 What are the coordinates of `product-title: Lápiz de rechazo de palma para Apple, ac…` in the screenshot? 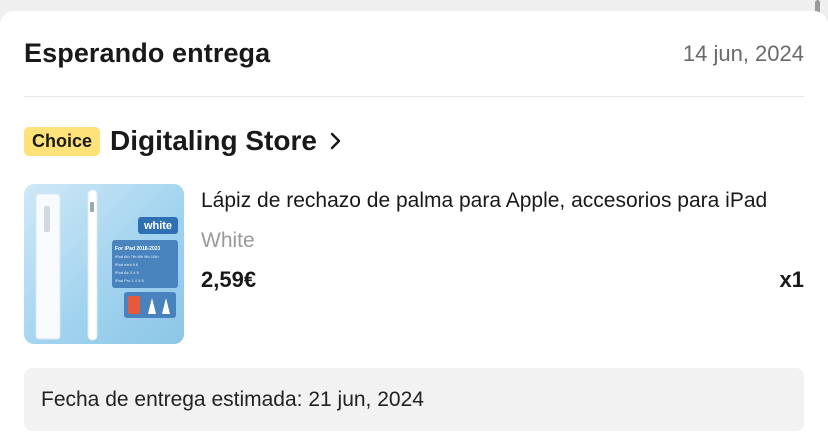 It's located at (503, 201).